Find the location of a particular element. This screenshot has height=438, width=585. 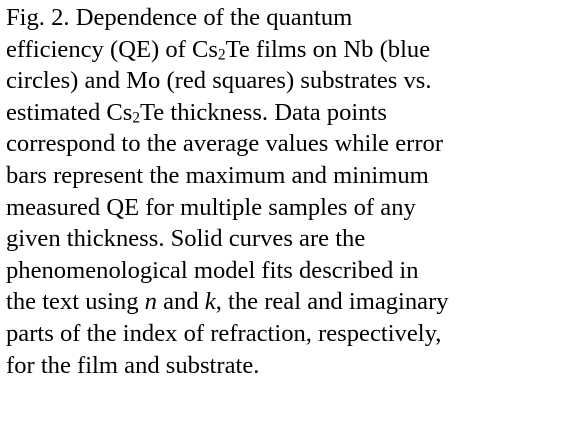

caption-text: the text using is located at coordinates (75, 302).